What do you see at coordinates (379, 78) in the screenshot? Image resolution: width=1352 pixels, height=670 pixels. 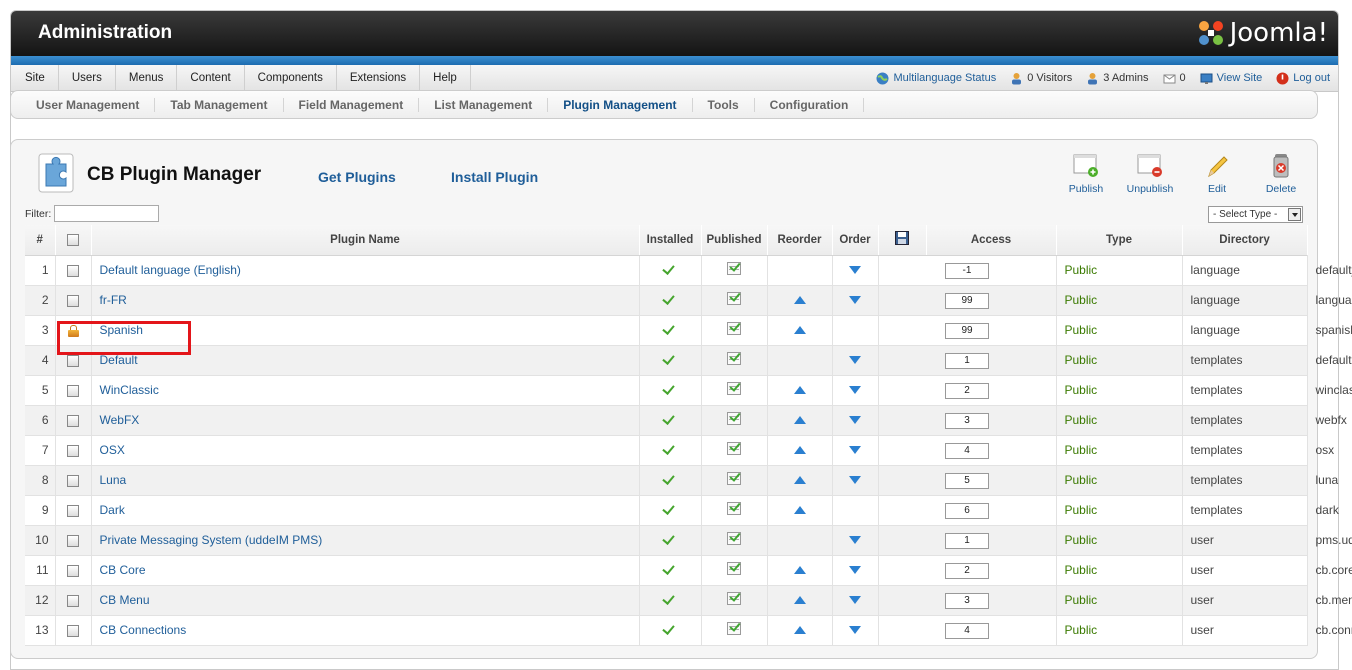 I see `menu-extensions: Extensions` at bounding box center [379, 78].